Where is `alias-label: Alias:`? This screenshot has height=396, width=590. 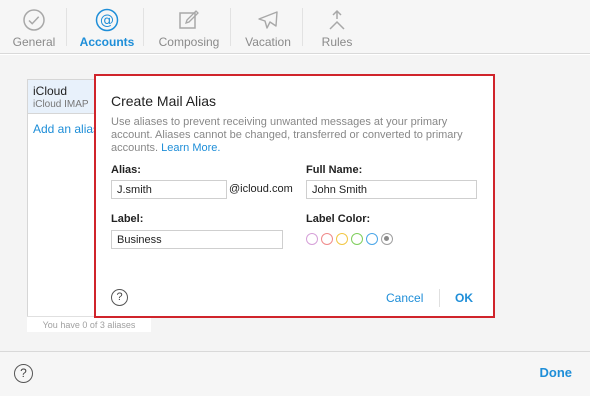
alias-label: Alias: is located at coordinates (126, 170).